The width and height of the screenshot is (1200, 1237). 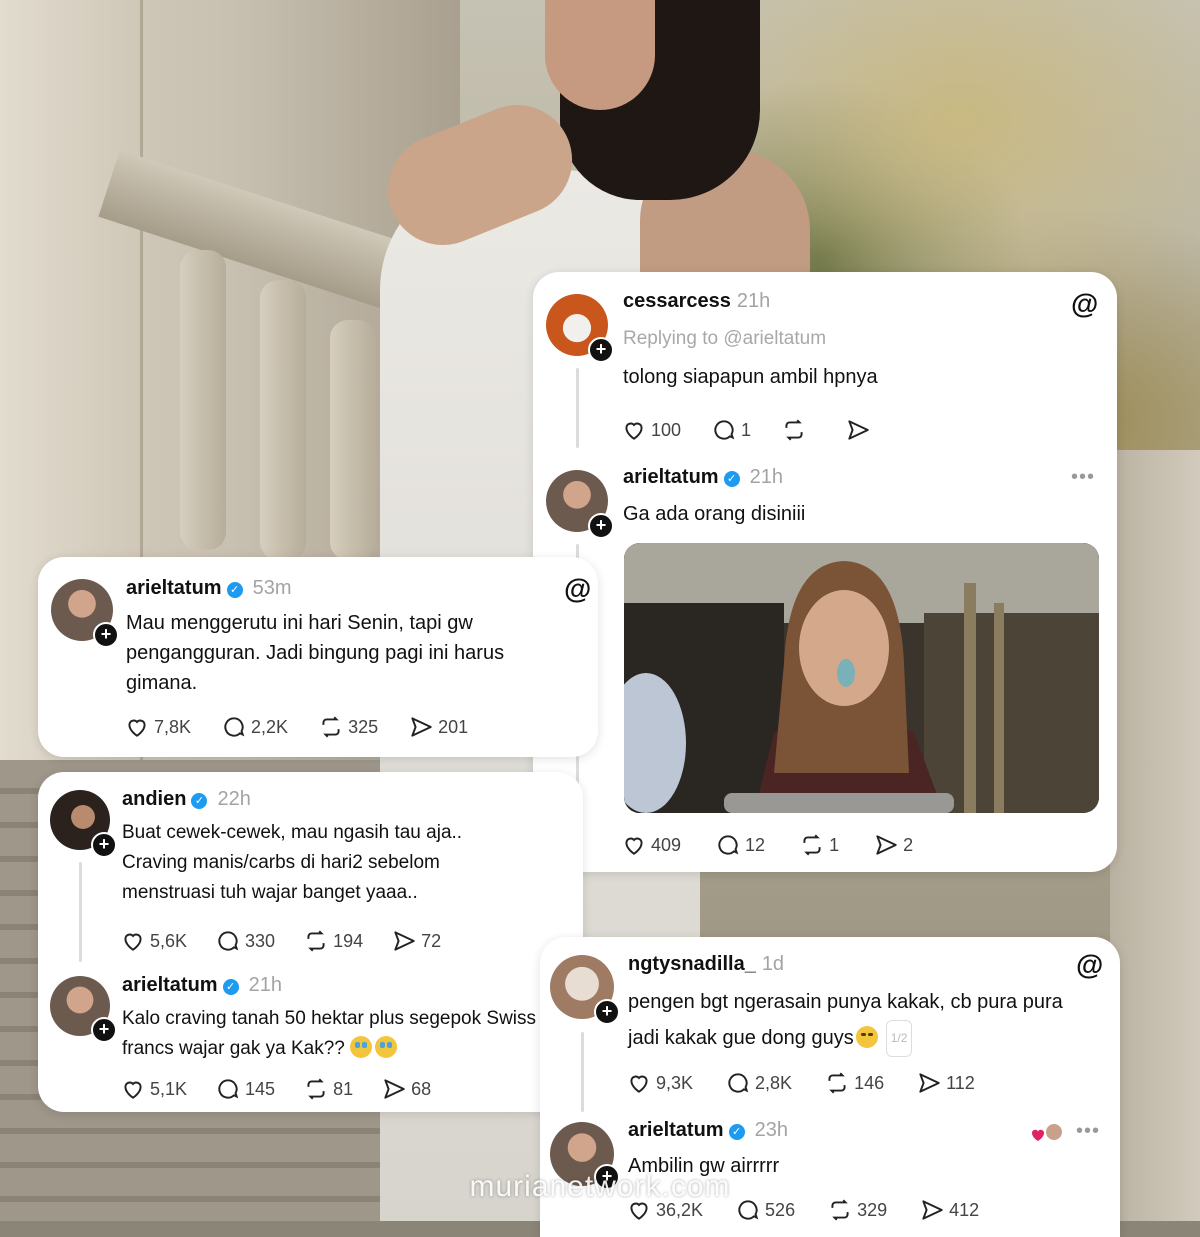 I want to click on username: ngtysnadilla_, so click(x=692, y=964).